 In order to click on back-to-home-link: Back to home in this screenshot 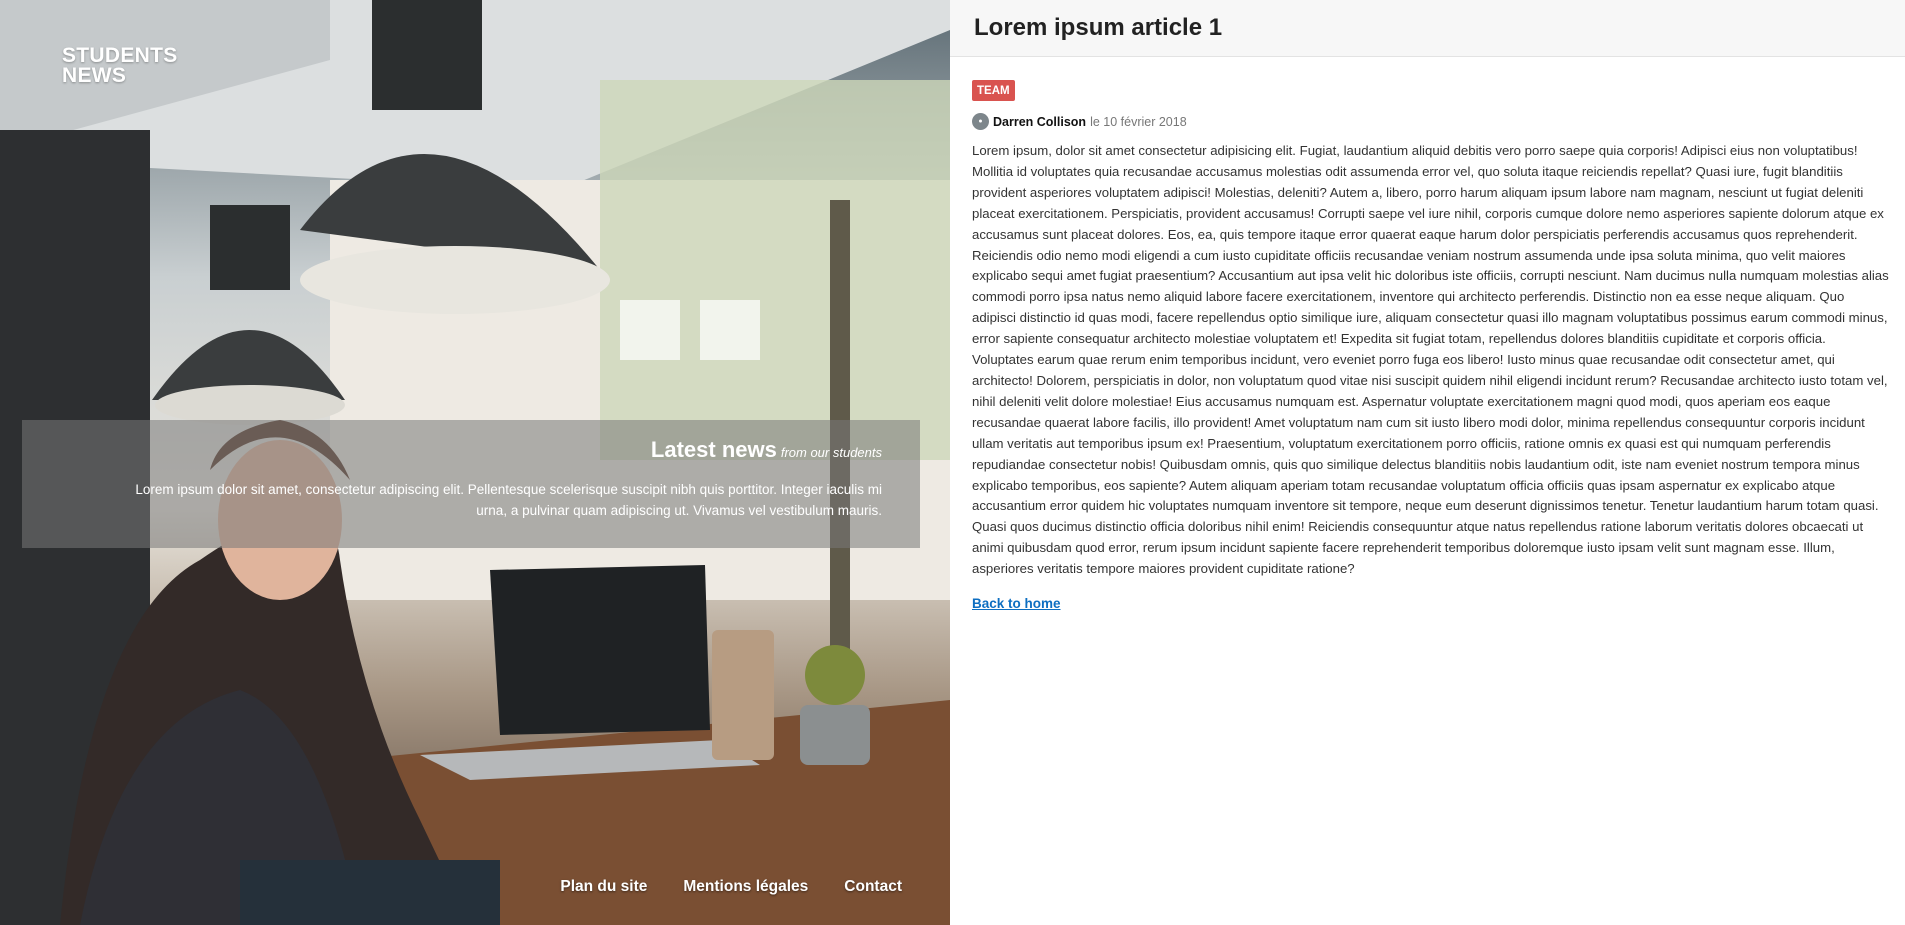, I will do `click(1016, 603)`.